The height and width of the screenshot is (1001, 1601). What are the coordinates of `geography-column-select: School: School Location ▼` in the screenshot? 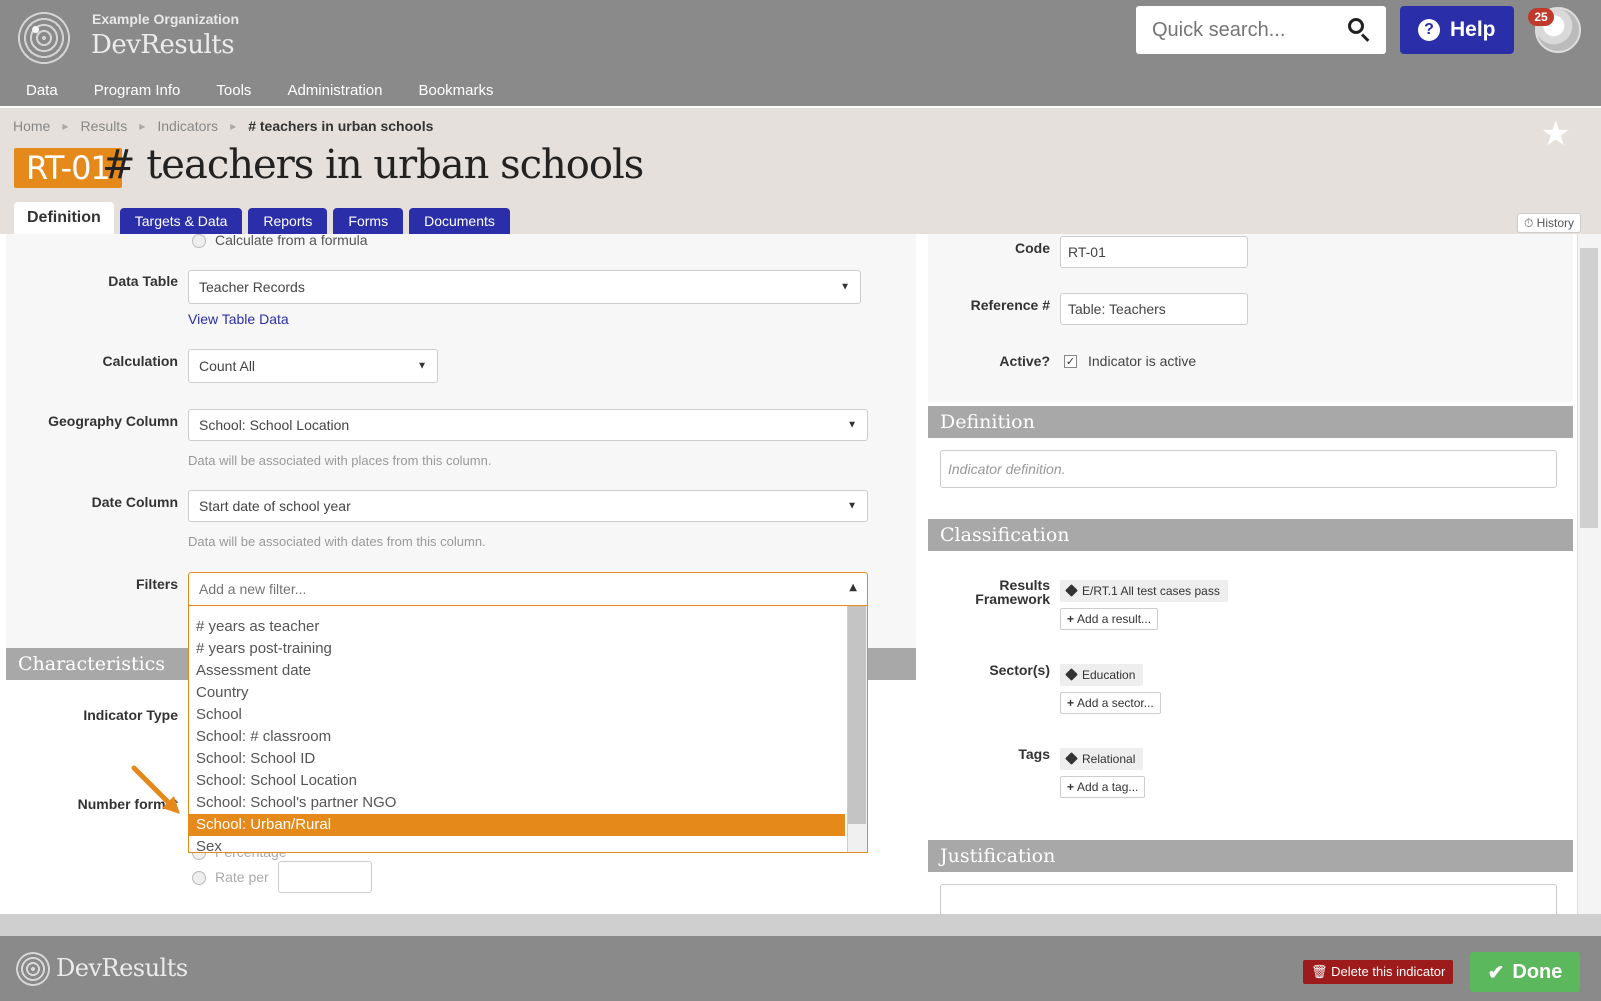 It's located at (528, 425).